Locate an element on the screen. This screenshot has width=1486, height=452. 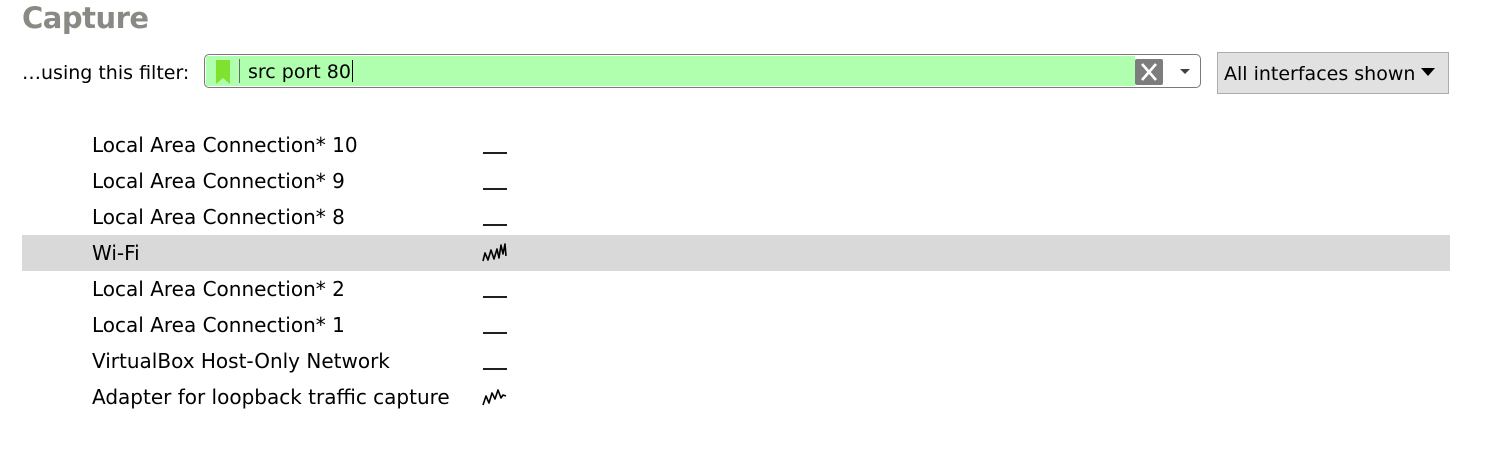
interface-row: Local Area Connection* 9 is located at coordinates (736, 181).